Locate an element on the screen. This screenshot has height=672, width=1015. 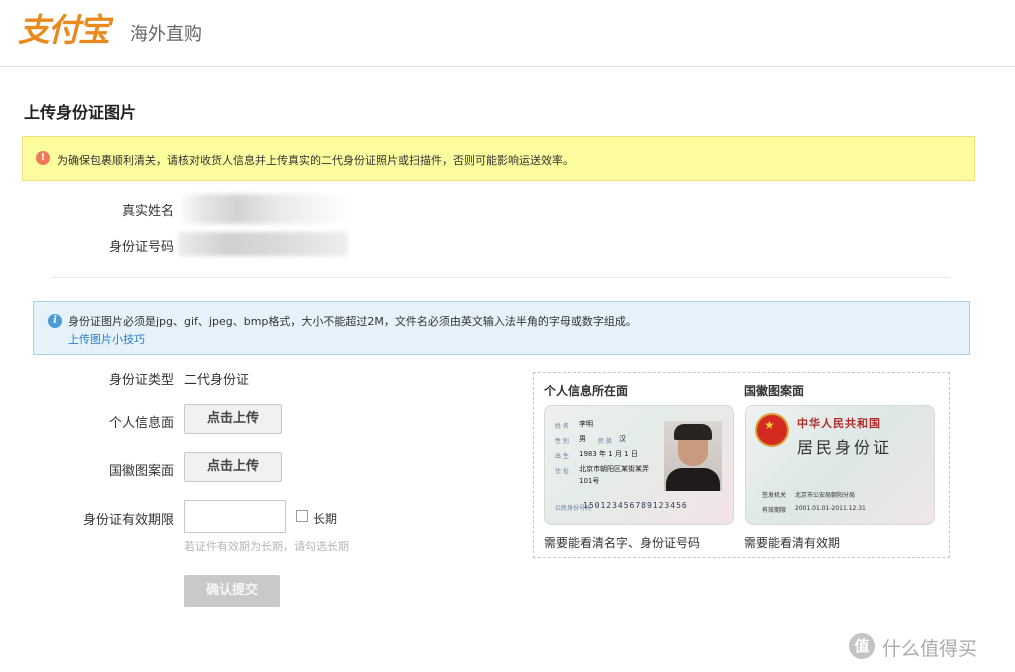
back-sample-caption: 需要能看清有效期 is located at coordinates (792, 543).